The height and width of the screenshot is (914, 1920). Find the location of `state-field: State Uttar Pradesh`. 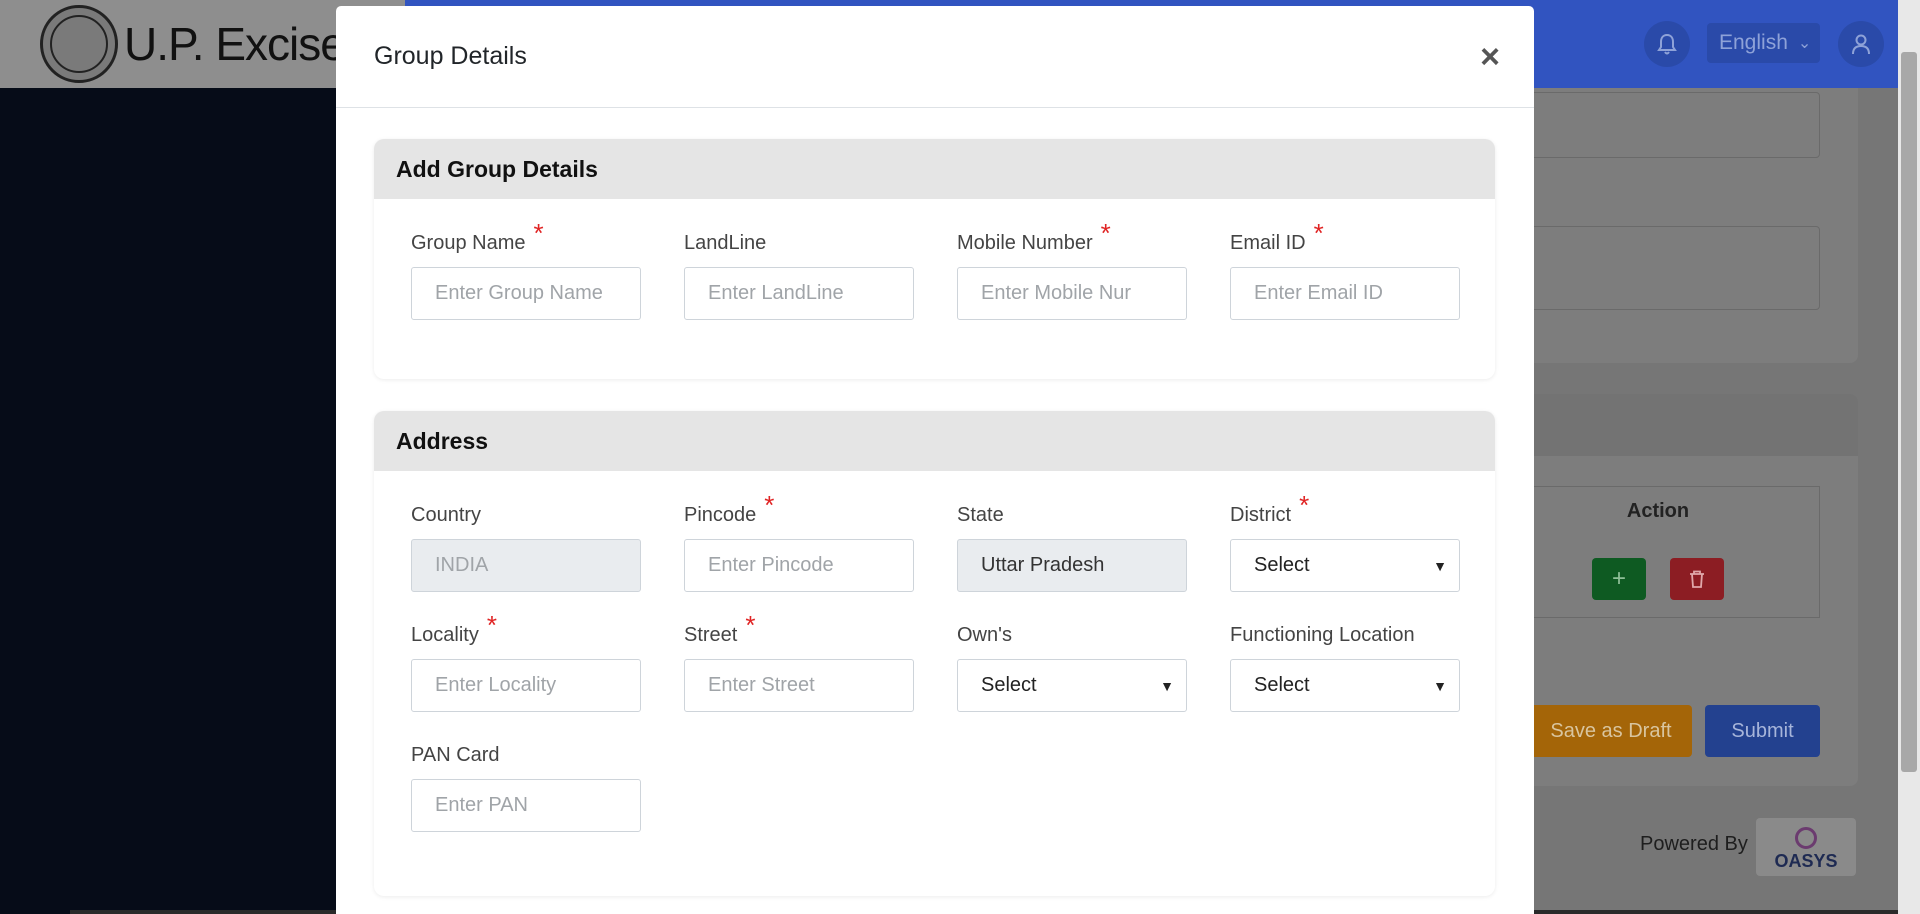

state-field: State Uttar Pradesh is located at coordinates (1072, 544).